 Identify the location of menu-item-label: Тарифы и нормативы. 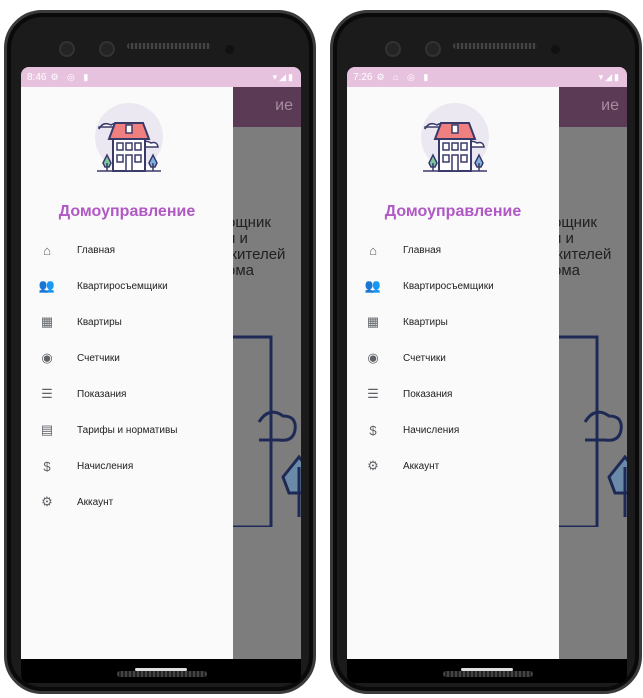
(127, 430).